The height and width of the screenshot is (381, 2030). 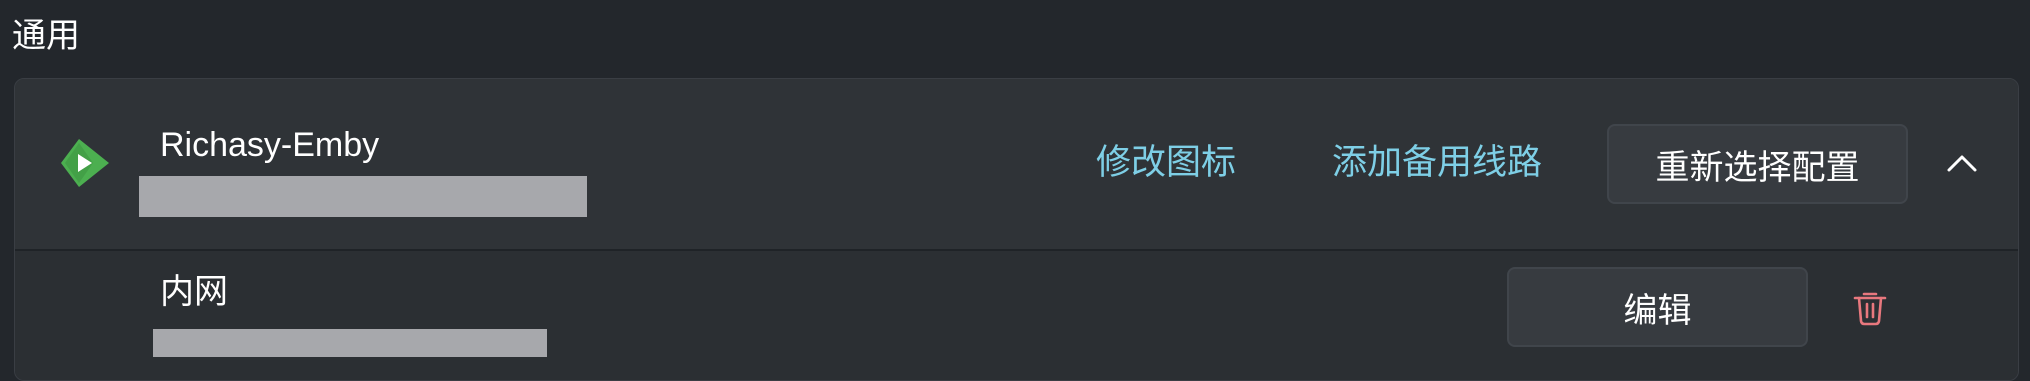 What do you see at coordinates (363, 196) in the screenshot?
I see `server-url-redacted` at bounding box center [363, 196].